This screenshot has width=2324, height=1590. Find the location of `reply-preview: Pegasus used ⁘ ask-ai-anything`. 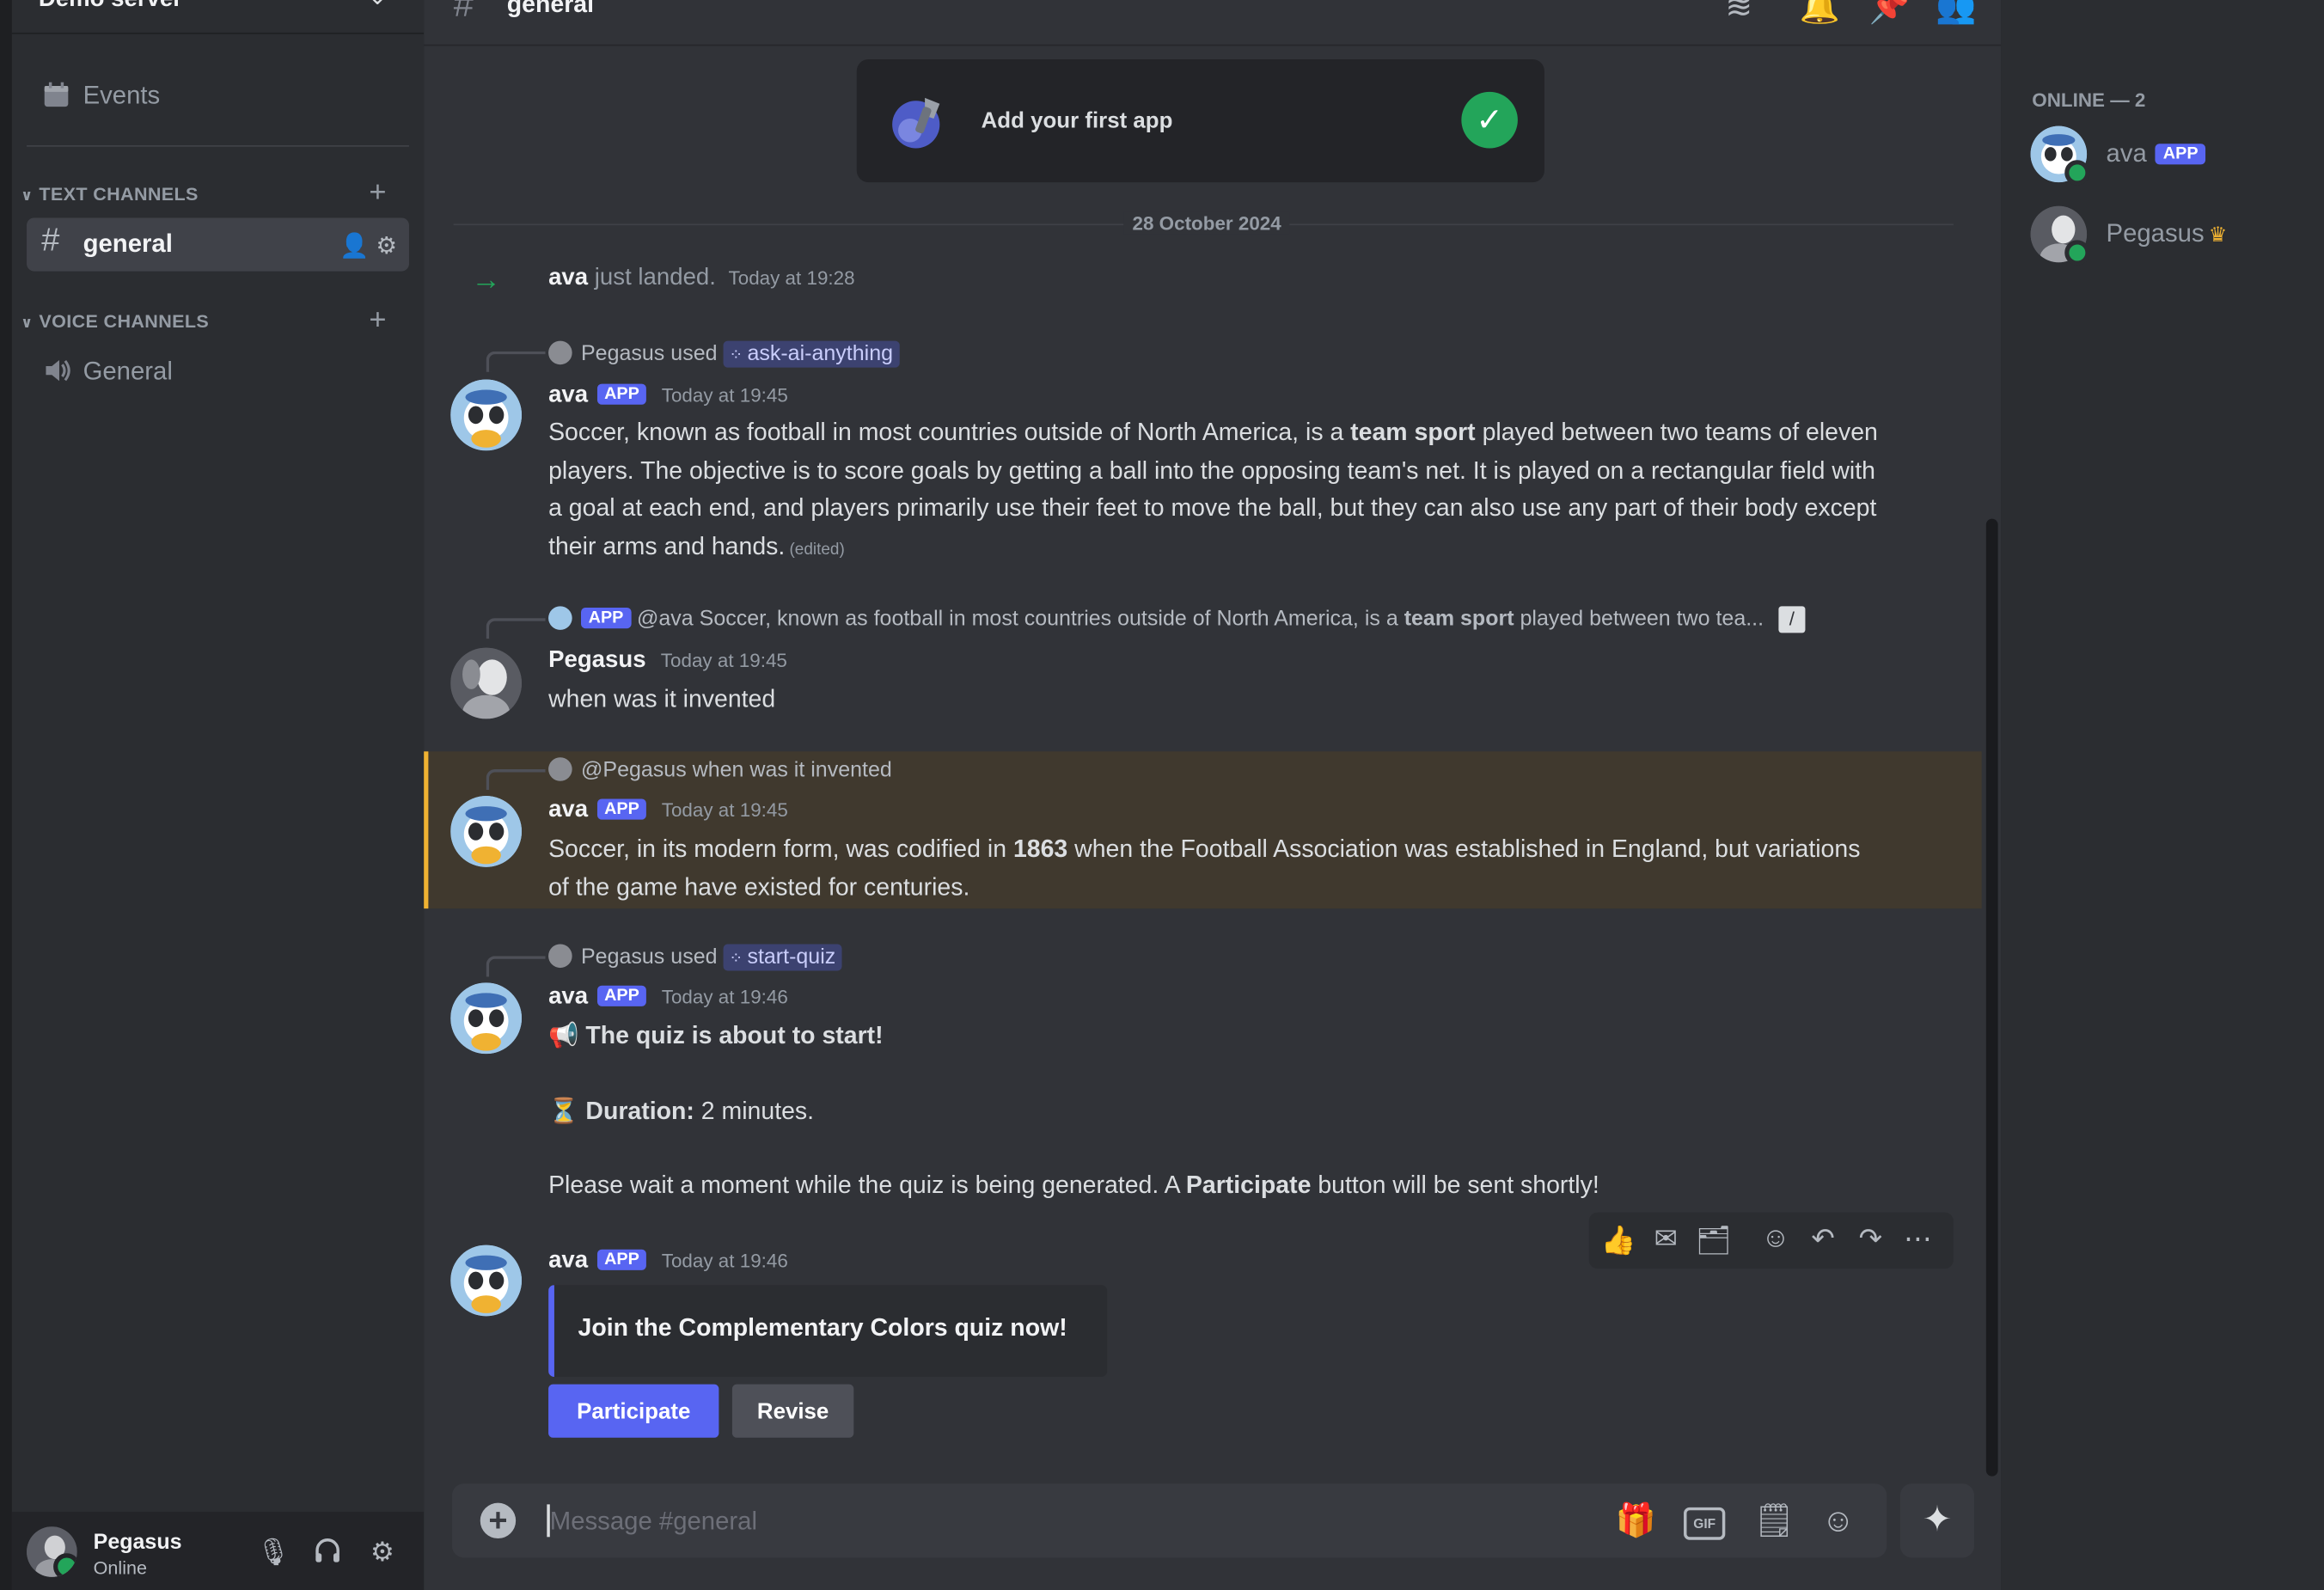

reply-preview: Pegasus used ⁘ ask-ai-anything is located at coordinates (724, 354).